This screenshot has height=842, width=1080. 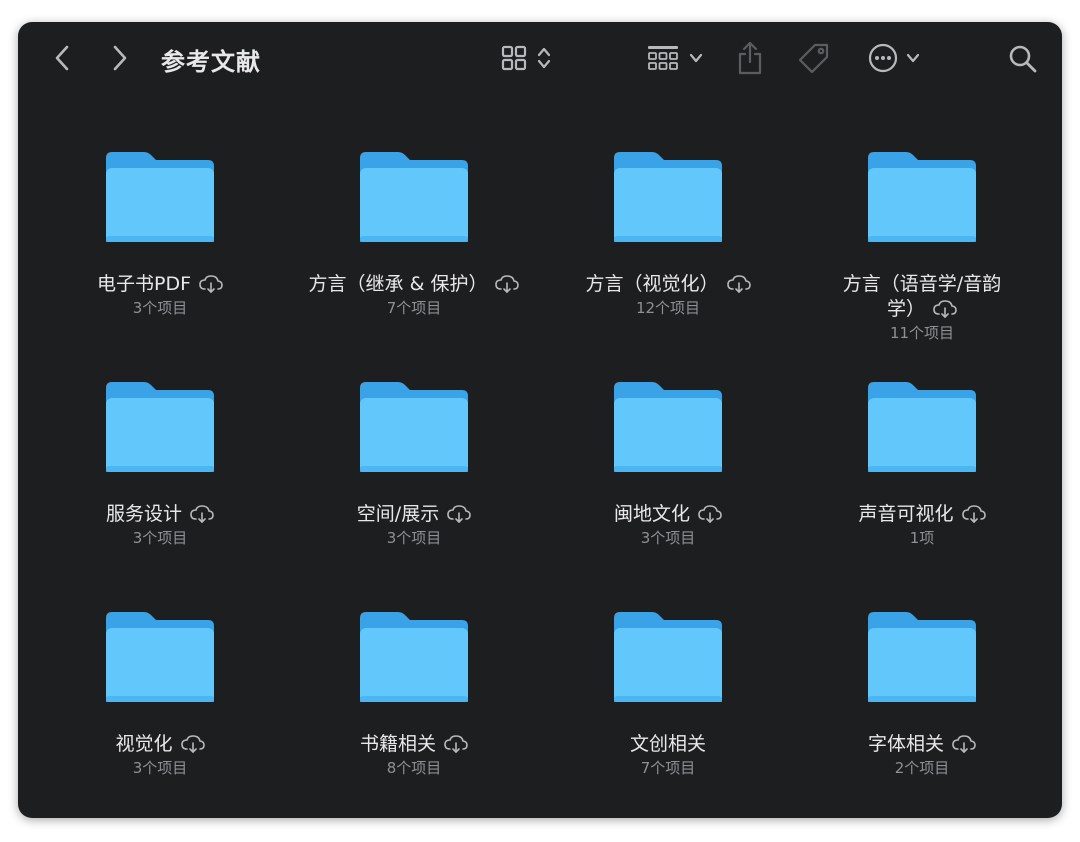 What do you see at coordinates (160, 284) in the screenshot?
I see `folder-label: 电子书PDF` at bounding box center [160, 284].